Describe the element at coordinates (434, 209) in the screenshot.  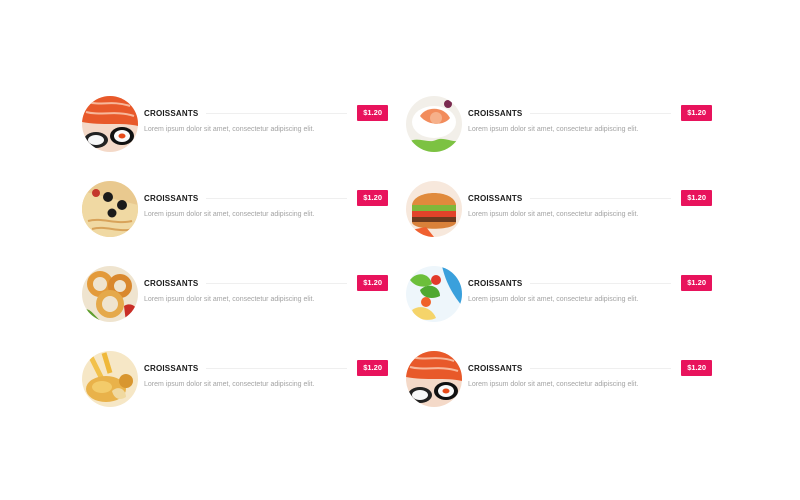
I see `burger-icon` at that location.